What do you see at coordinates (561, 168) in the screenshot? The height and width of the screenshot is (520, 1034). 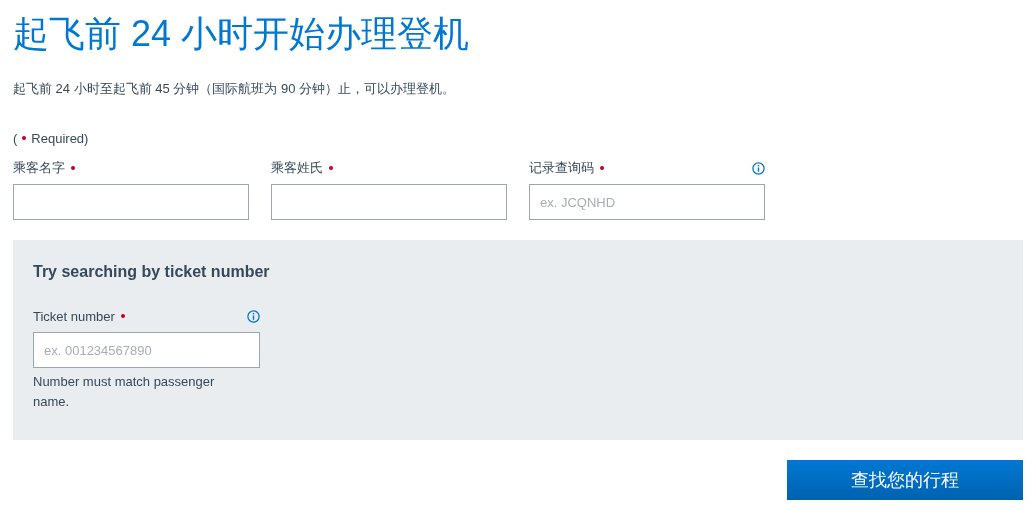 I see `field-label: 记录查询码` at bounding box center [561, 168].